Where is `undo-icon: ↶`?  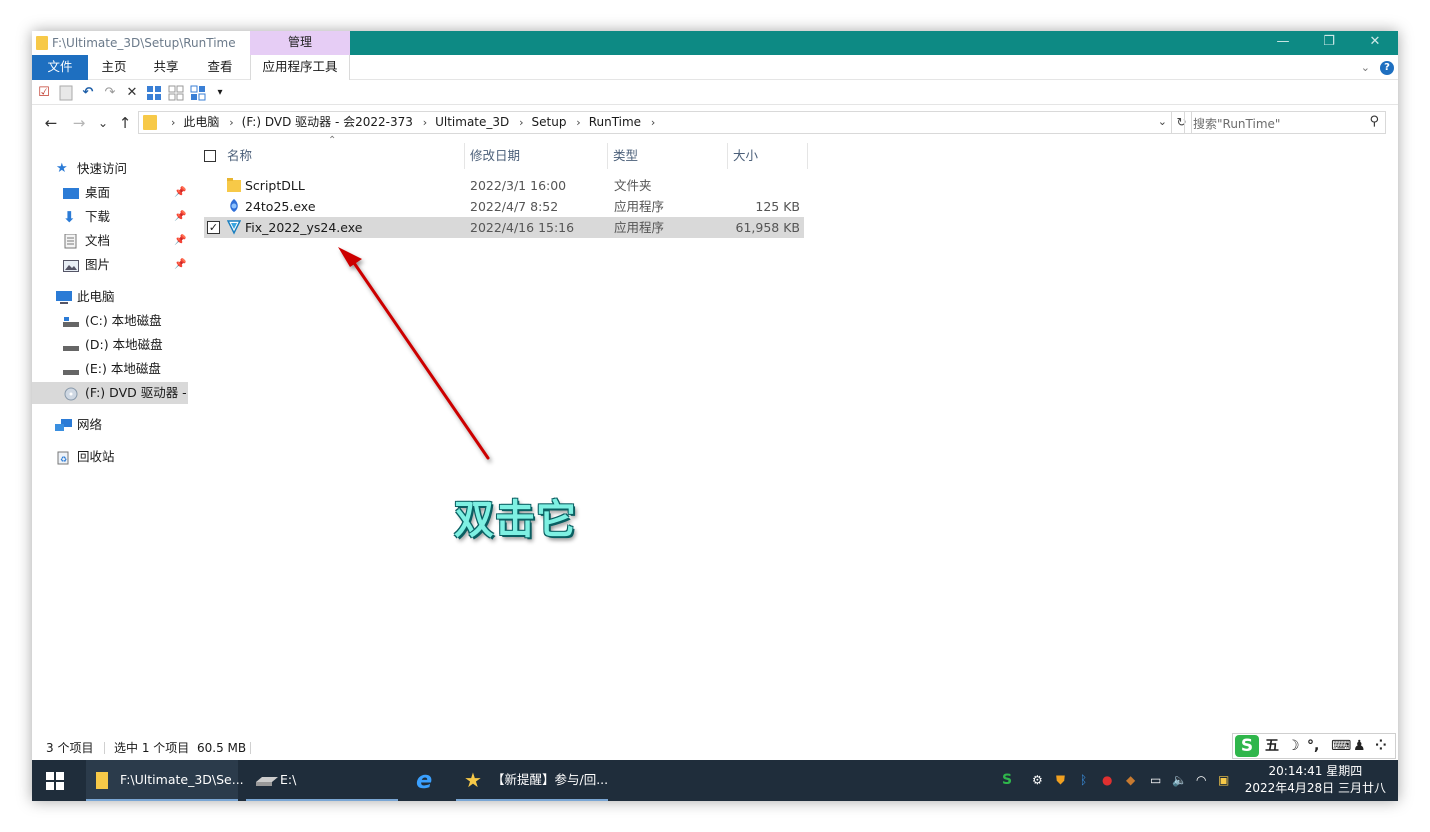 undo-icon: ↶ is located at coordinates (88, 93).